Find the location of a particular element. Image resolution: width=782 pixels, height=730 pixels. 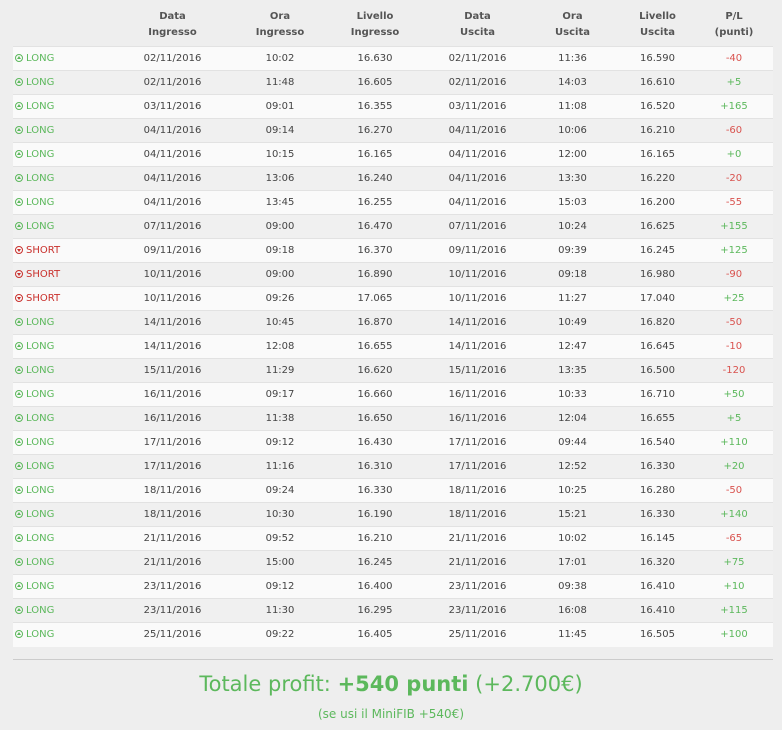

cell-pl: -10 is located at coordinates (734, 346).